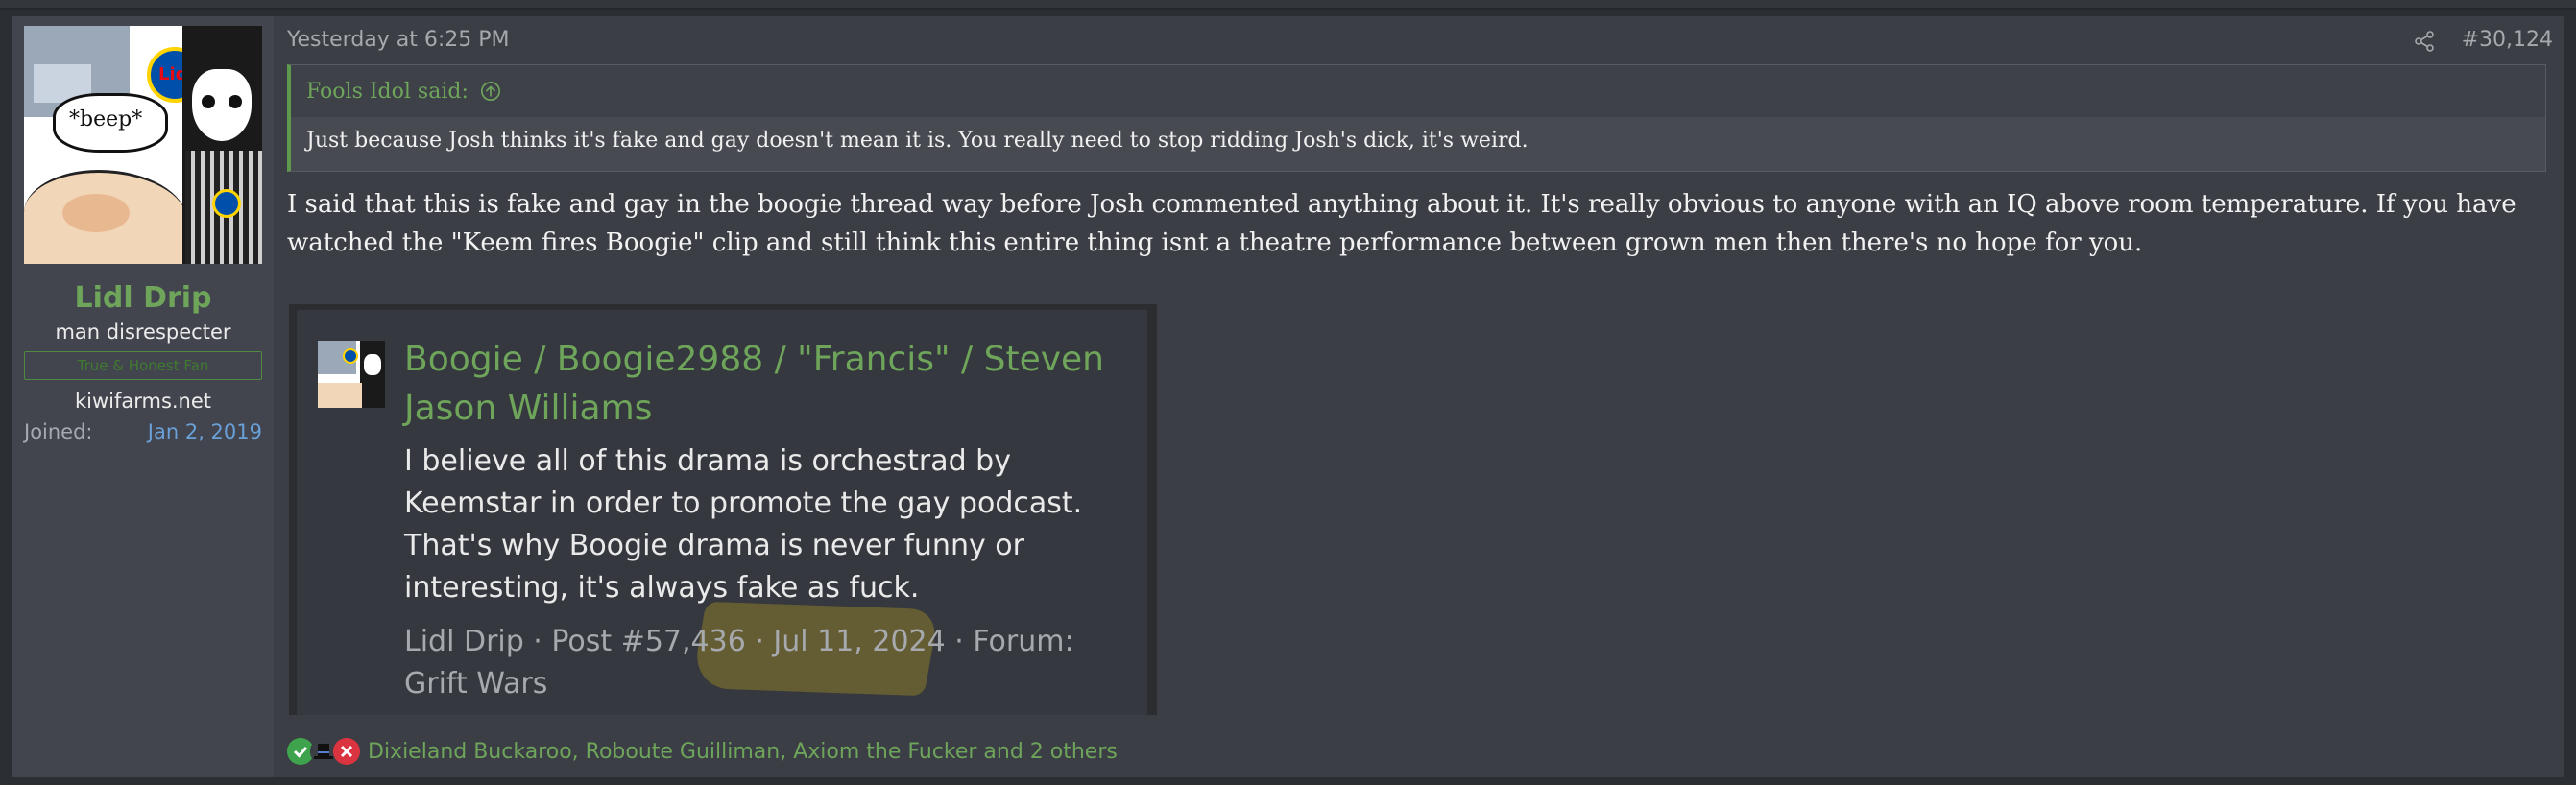 This screenshot has height=785, width=2576. I want to click on avatar-face, so click(222, 105).